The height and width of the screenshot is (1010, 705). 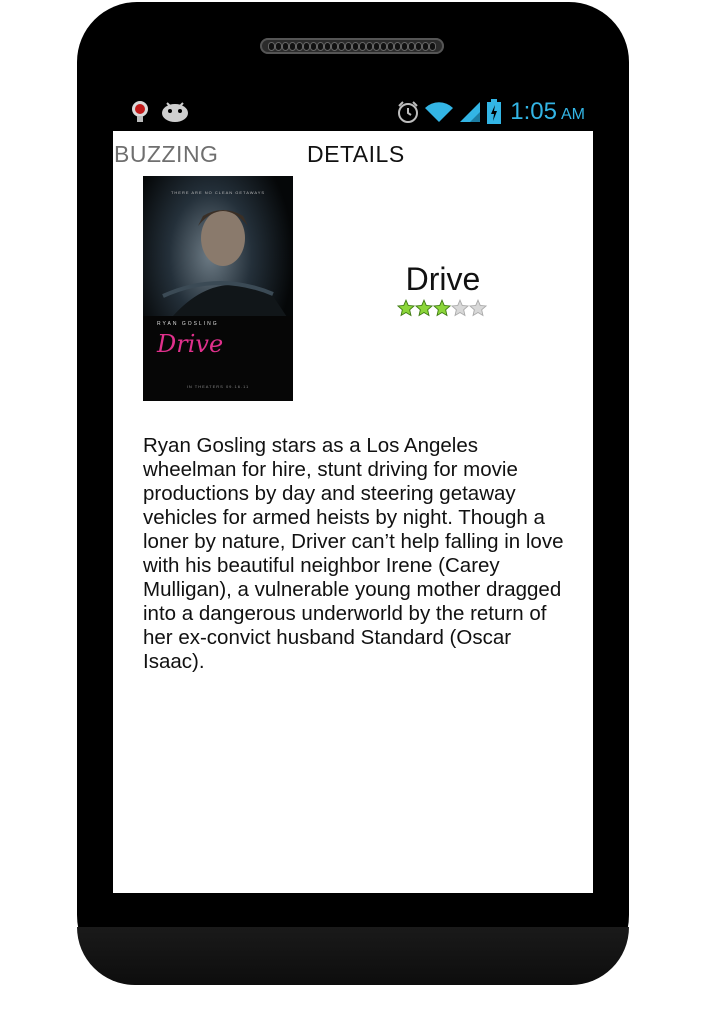 I want to click on poster-title: Drive, so click(x=190, y=344).